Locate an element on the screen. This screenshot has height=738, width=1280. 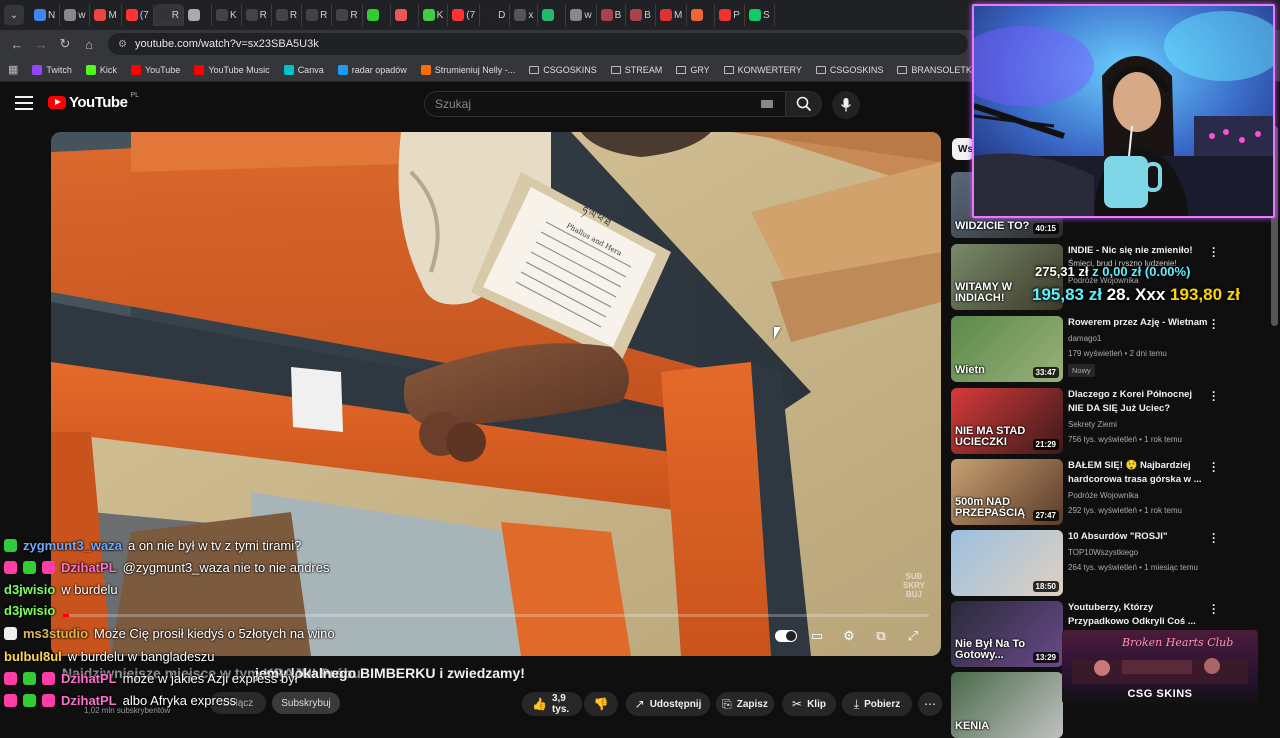
clip-button: ✂ Klip is located at coordinates (809, 704).